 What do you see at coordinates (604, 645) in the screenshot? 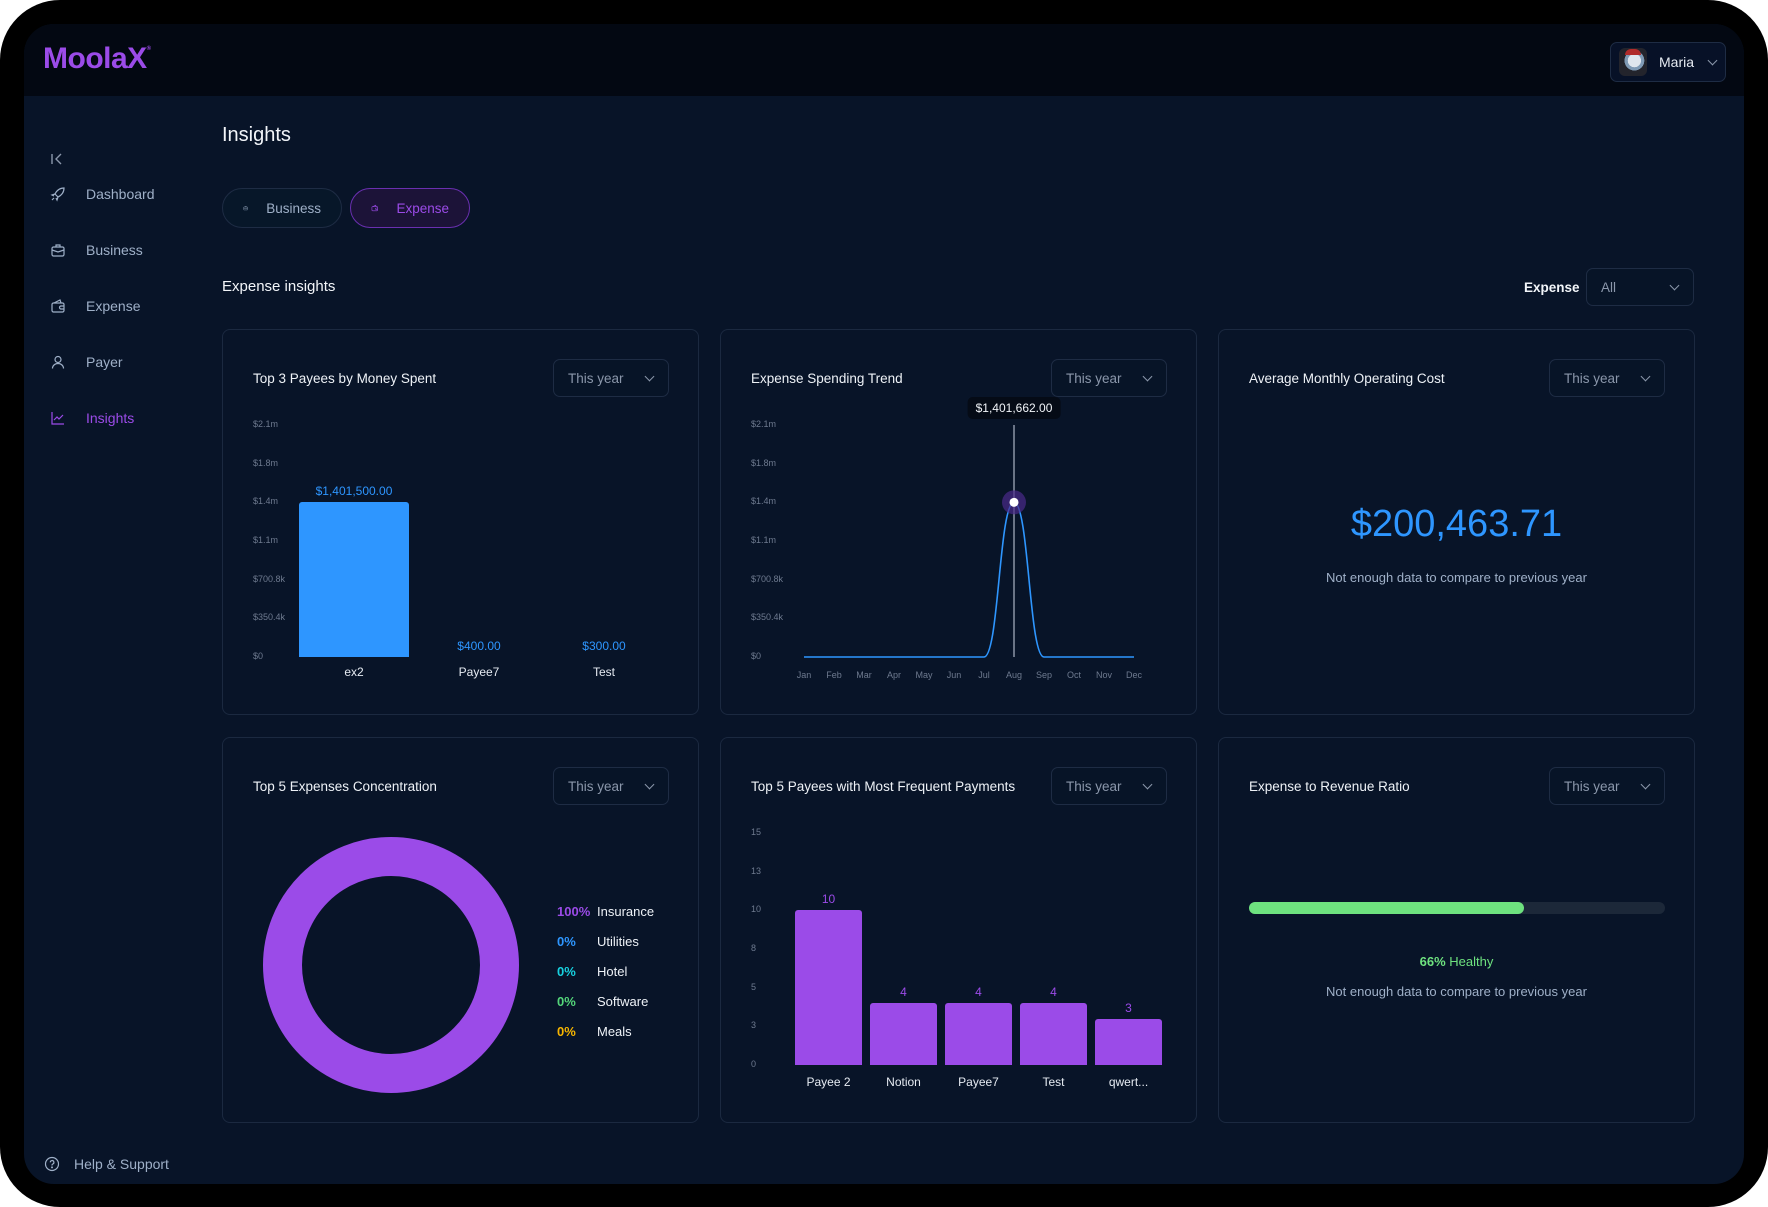
I see `bar-value-label: $300.00` at bounding box center [604, 645].